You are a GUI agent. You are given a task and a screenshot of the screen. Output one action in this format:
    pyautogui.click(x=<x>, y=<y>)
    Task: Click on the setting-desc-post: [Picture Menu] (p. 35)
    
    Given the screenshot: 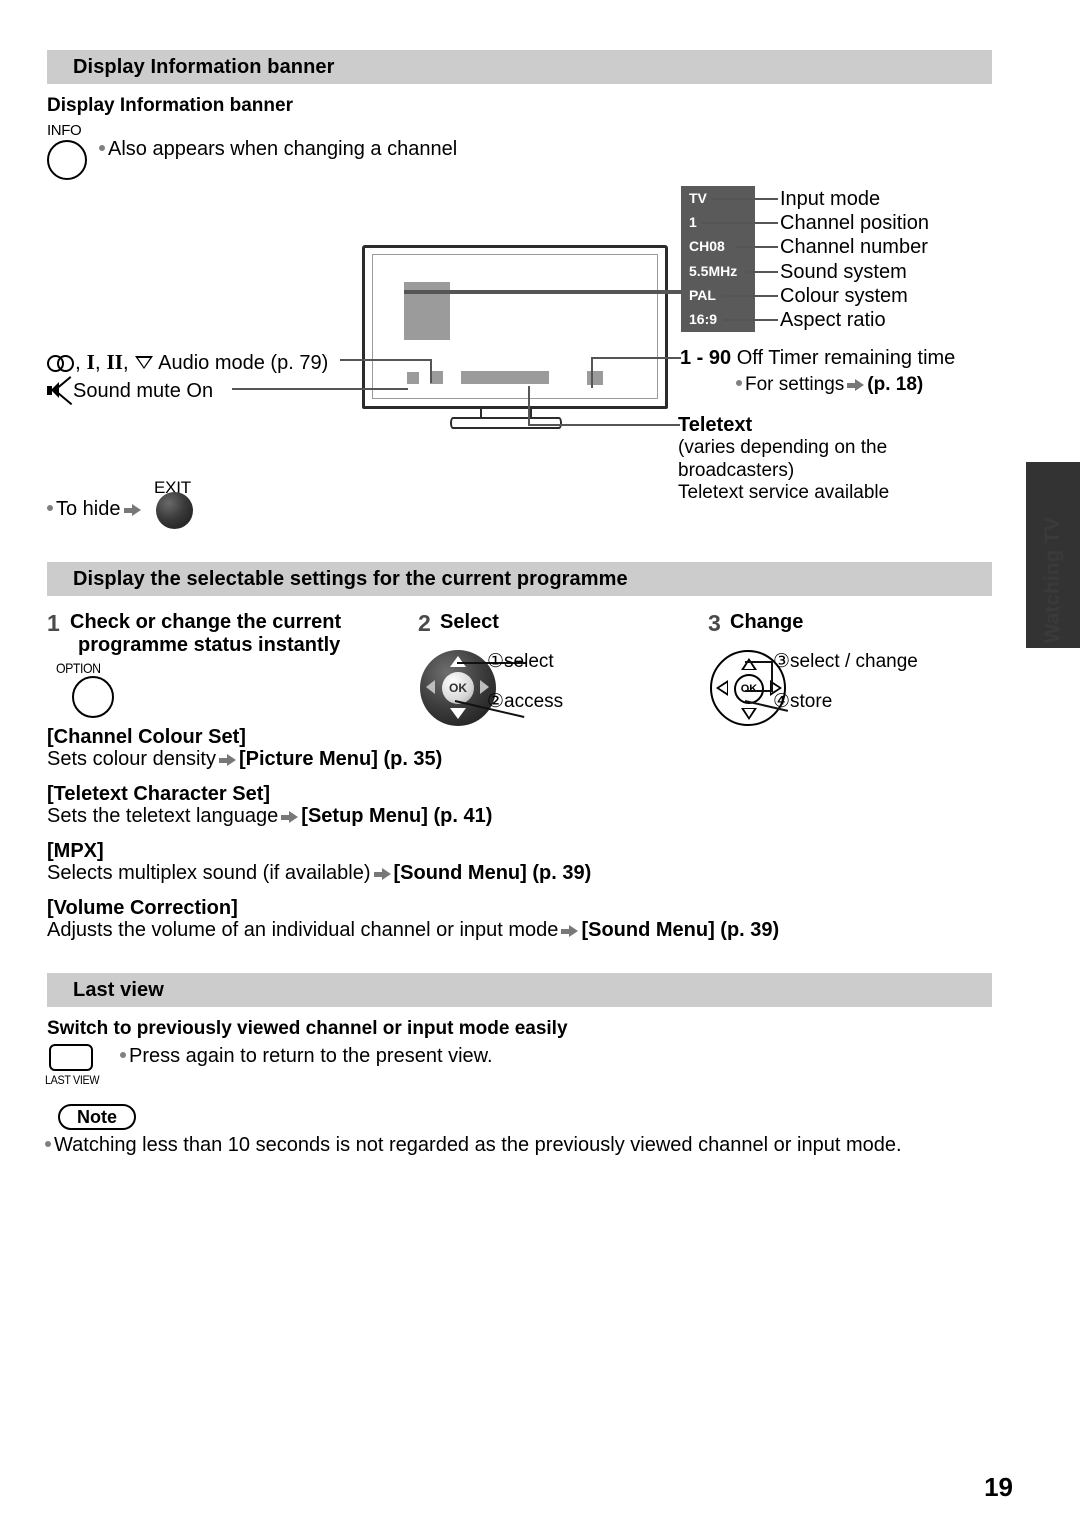 What is the action you would take?
    pyautogui.click(x=340, y=759)
    